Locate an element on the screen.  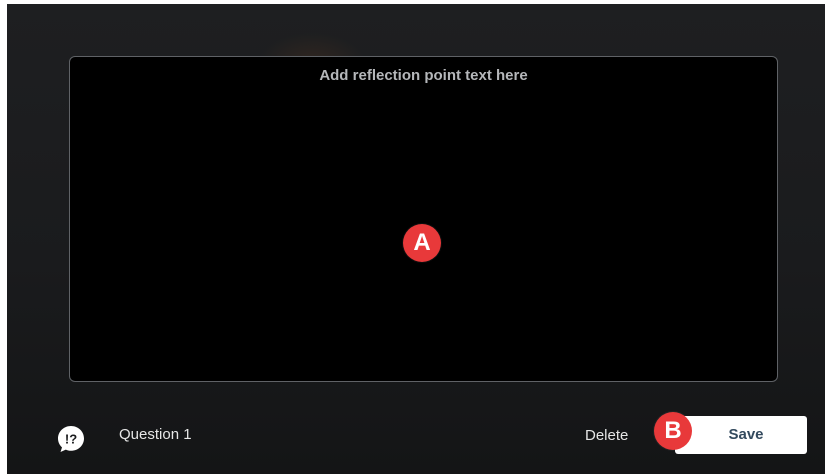
delete-button: Delete is located at coordinates (606, 436).